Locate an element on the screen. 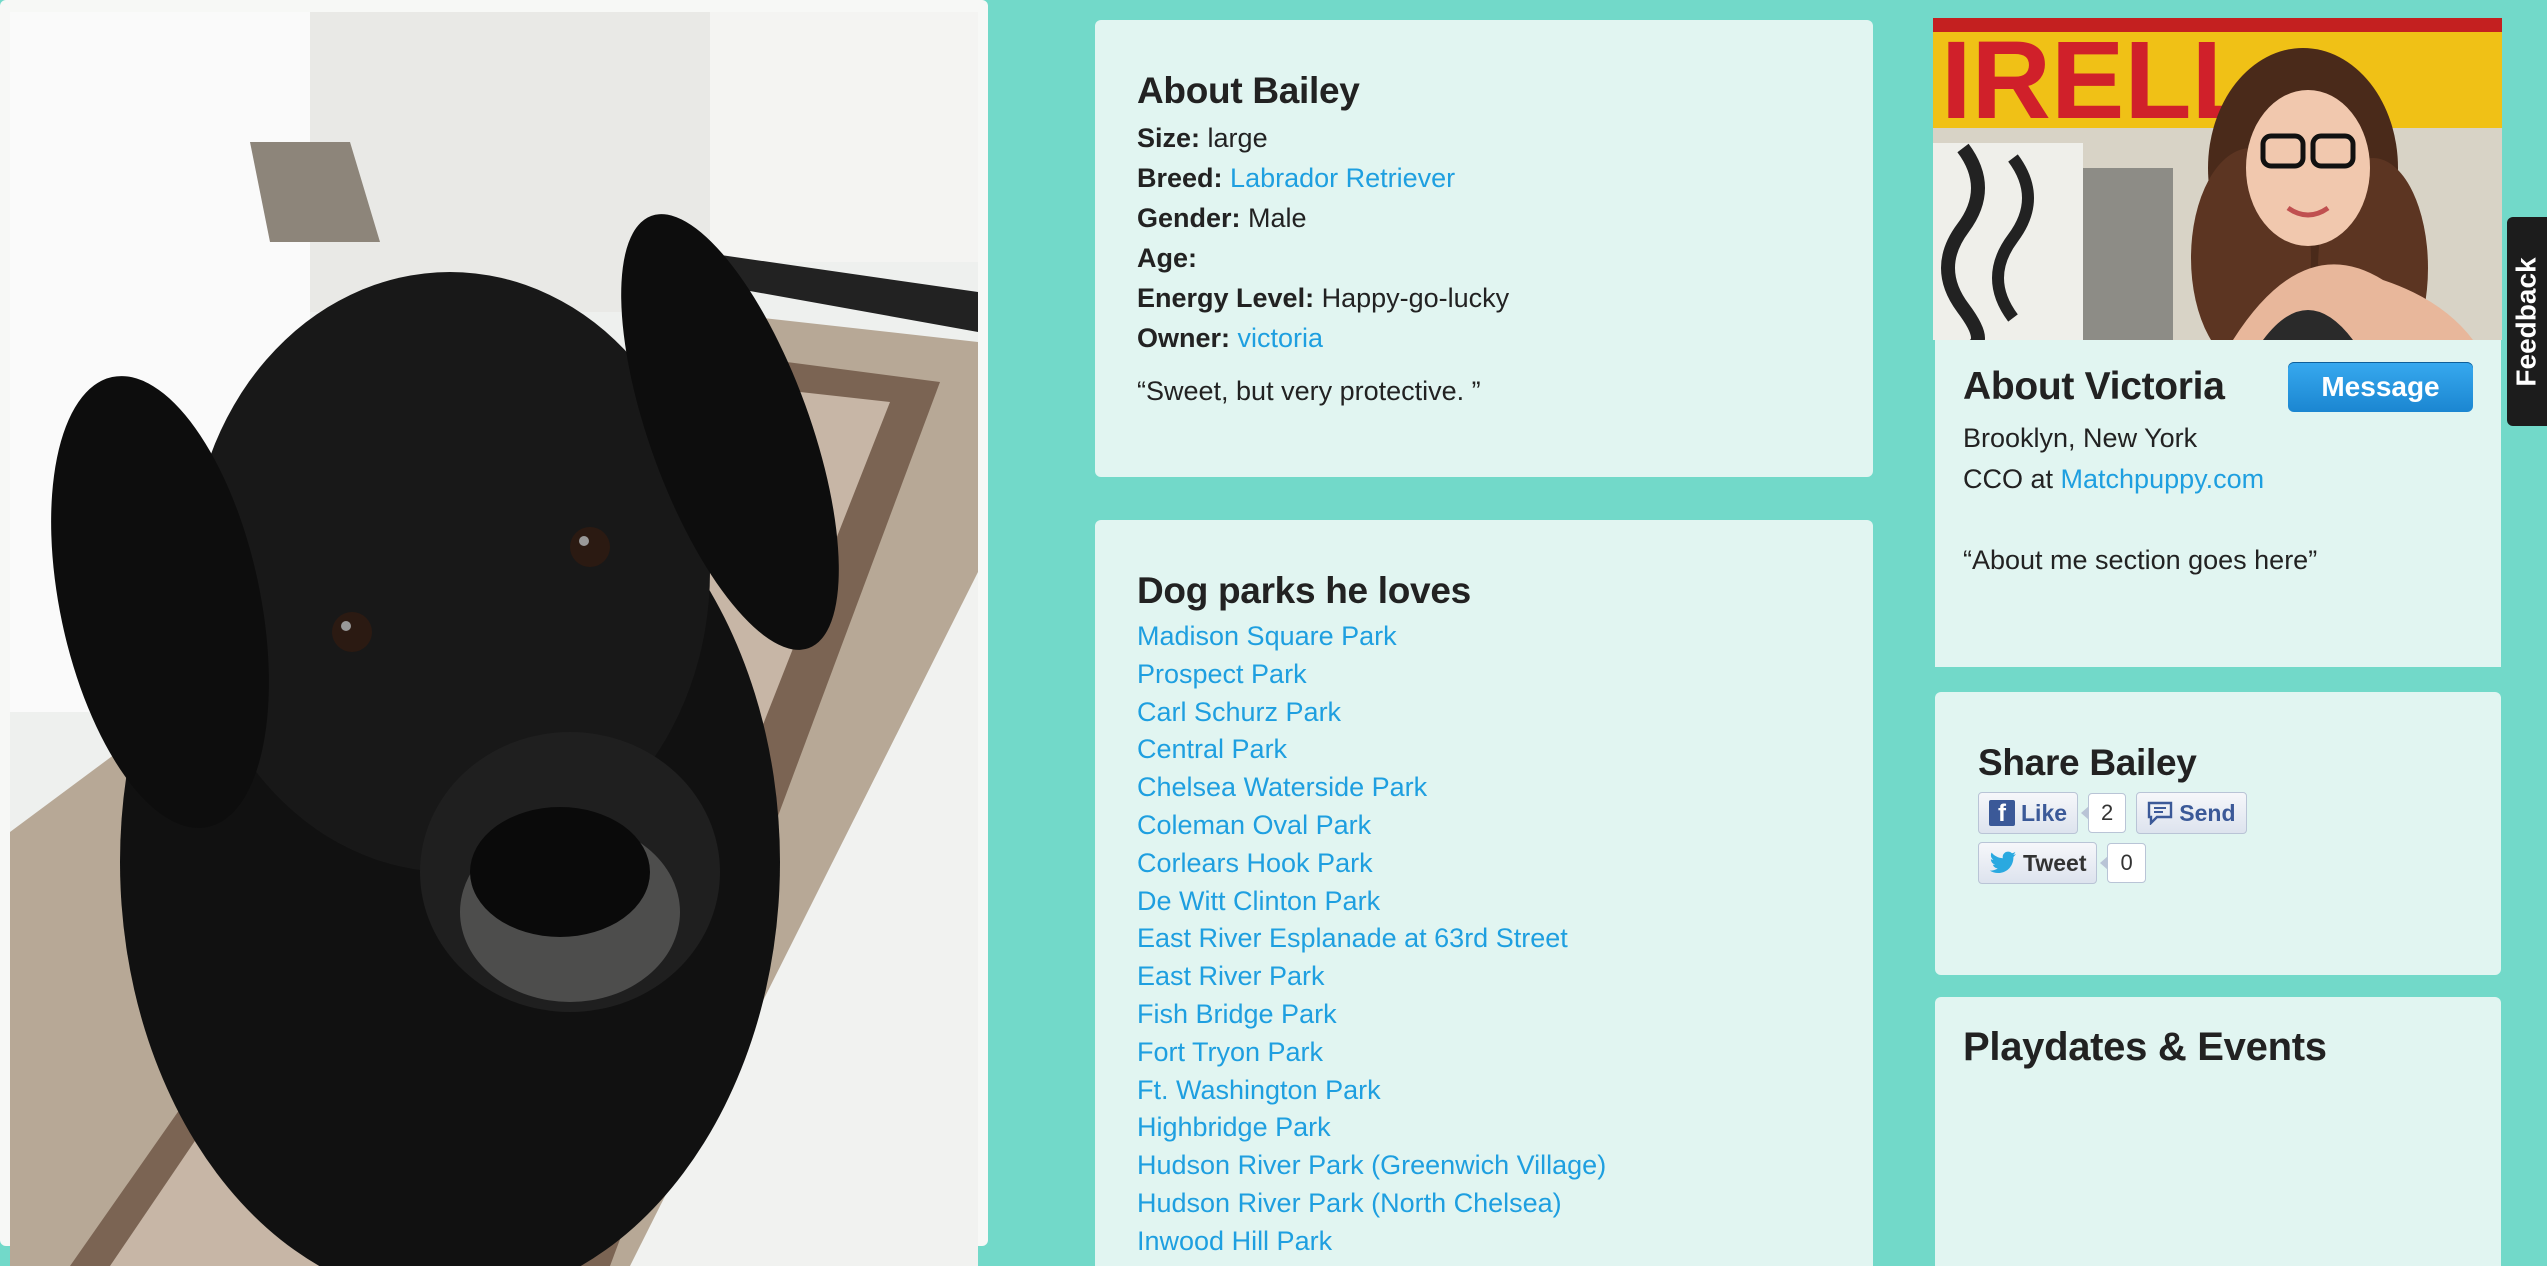 The width and height of the screenshot is (2547, 1266). park-link: Prospect Park is located at coordinates (1484, 675).